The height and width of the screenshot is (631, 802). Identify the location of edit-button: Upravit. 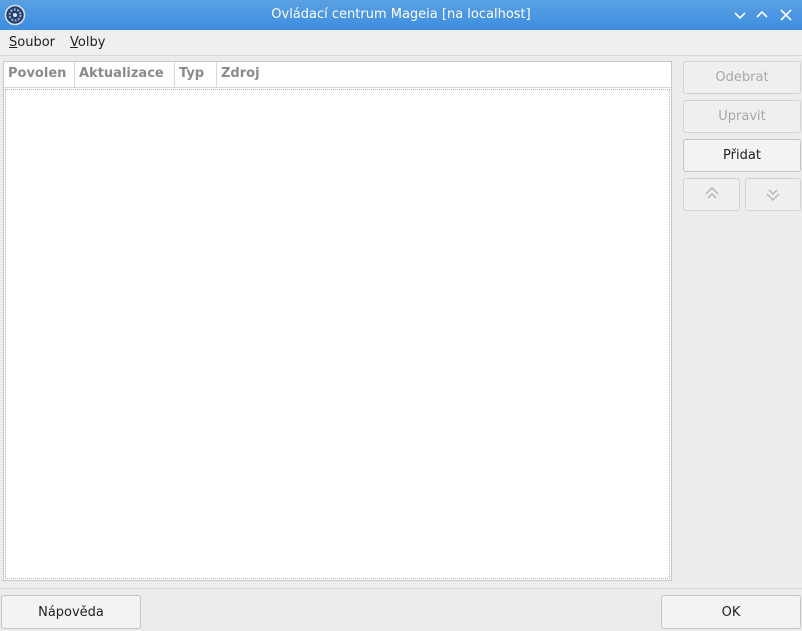
(742, 116).